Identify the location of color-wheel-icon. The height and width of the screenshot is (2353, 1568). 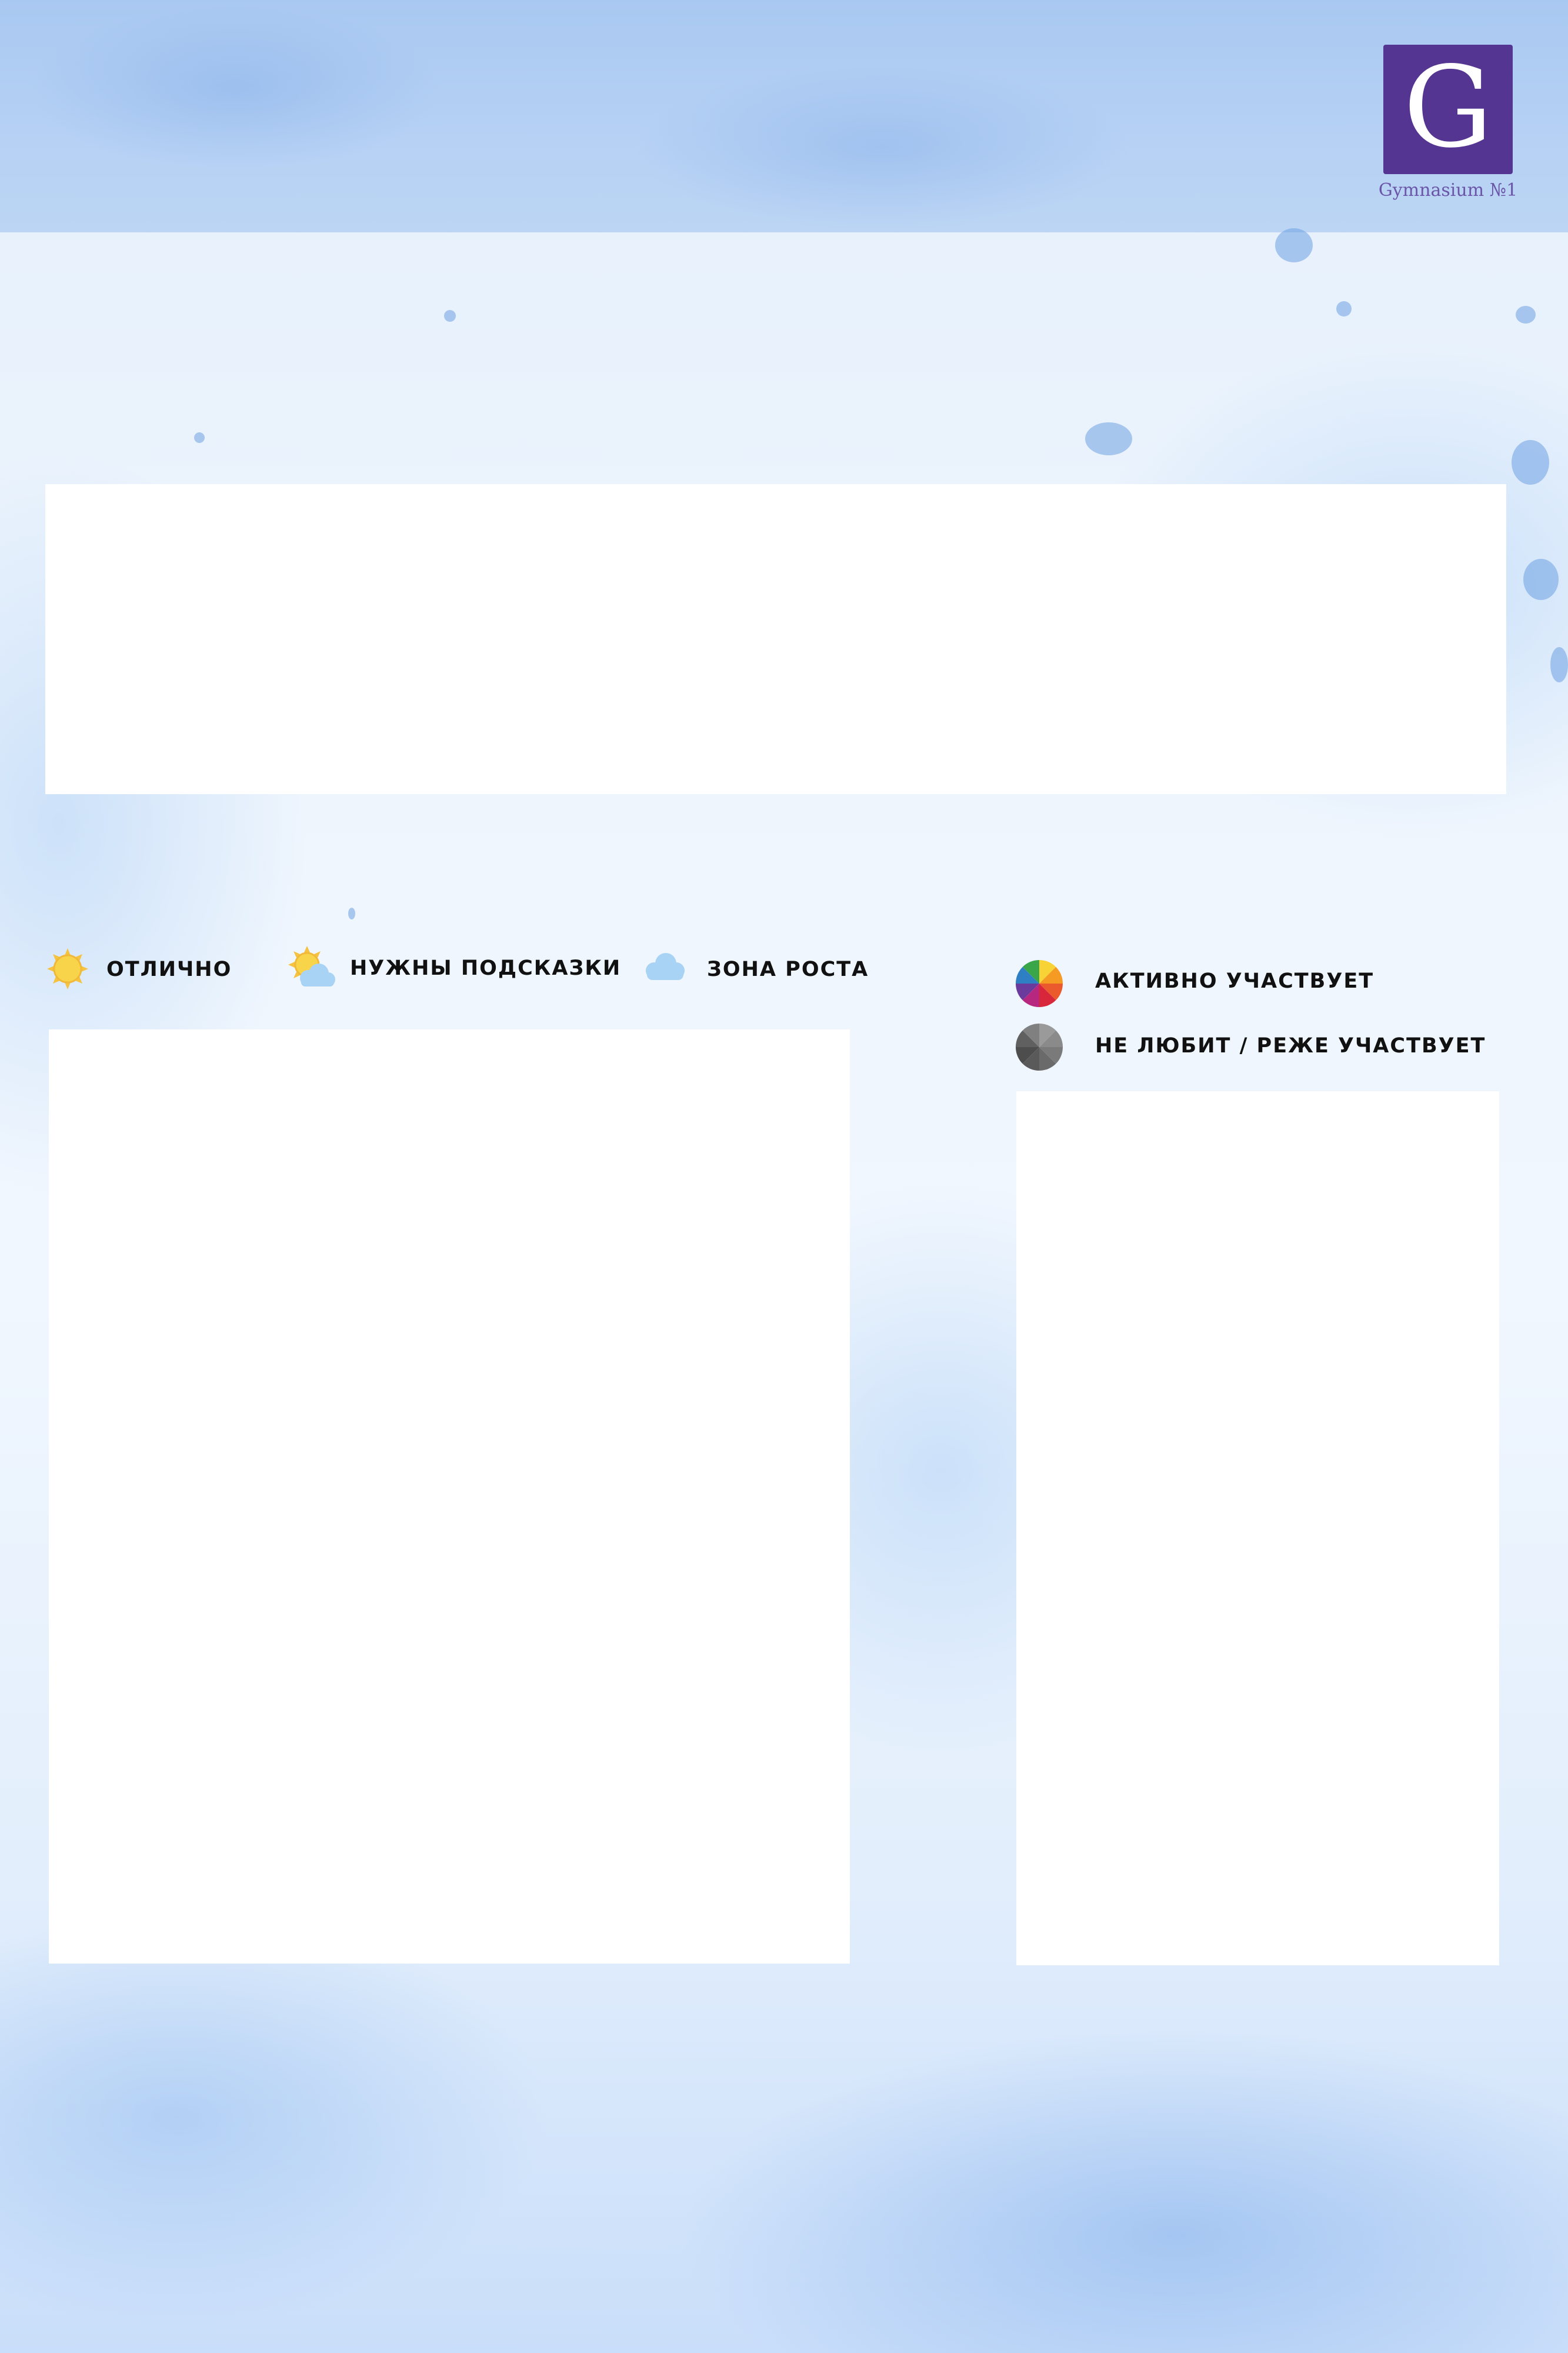
(1039, 984).